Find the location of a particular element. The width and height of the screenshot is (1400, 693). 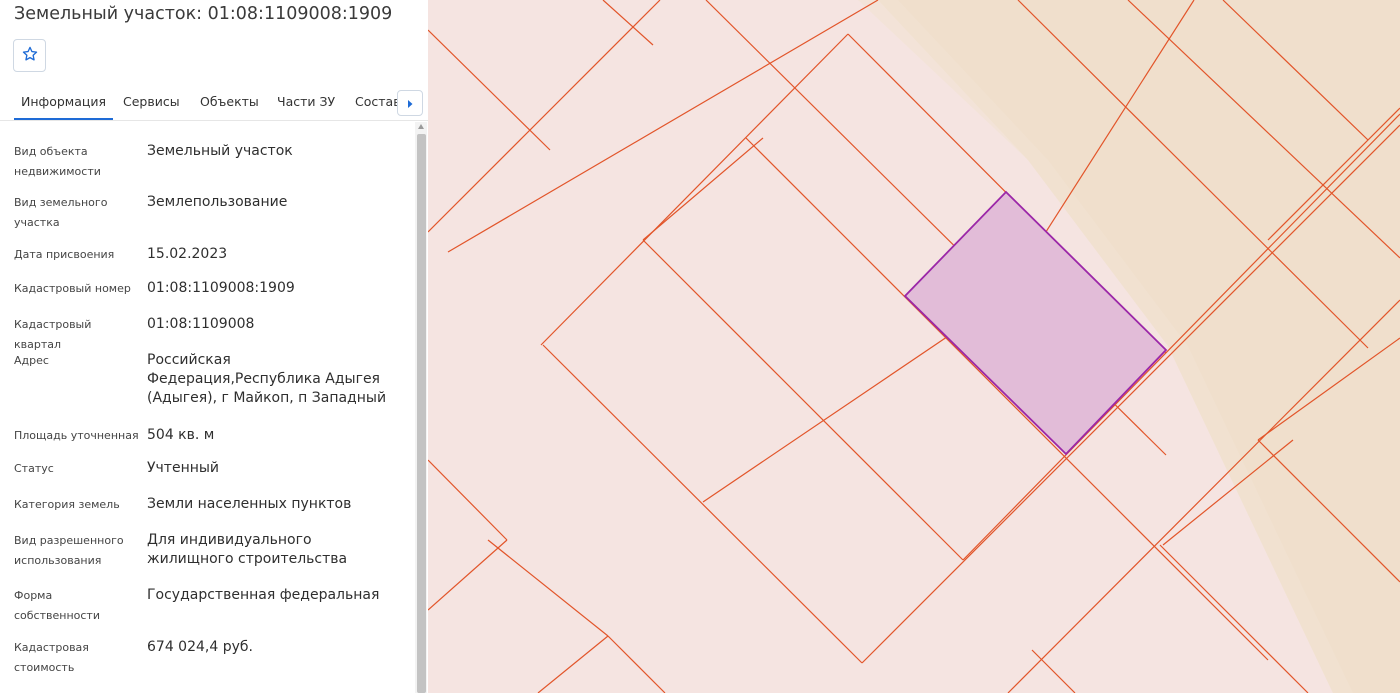

info-label: Категория земель is located at coordinates (67, 504).